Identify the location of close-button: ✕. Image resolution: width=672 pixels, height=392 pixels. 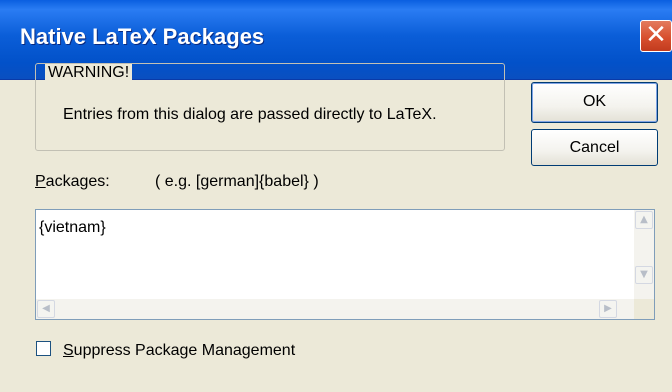
(656, 36).